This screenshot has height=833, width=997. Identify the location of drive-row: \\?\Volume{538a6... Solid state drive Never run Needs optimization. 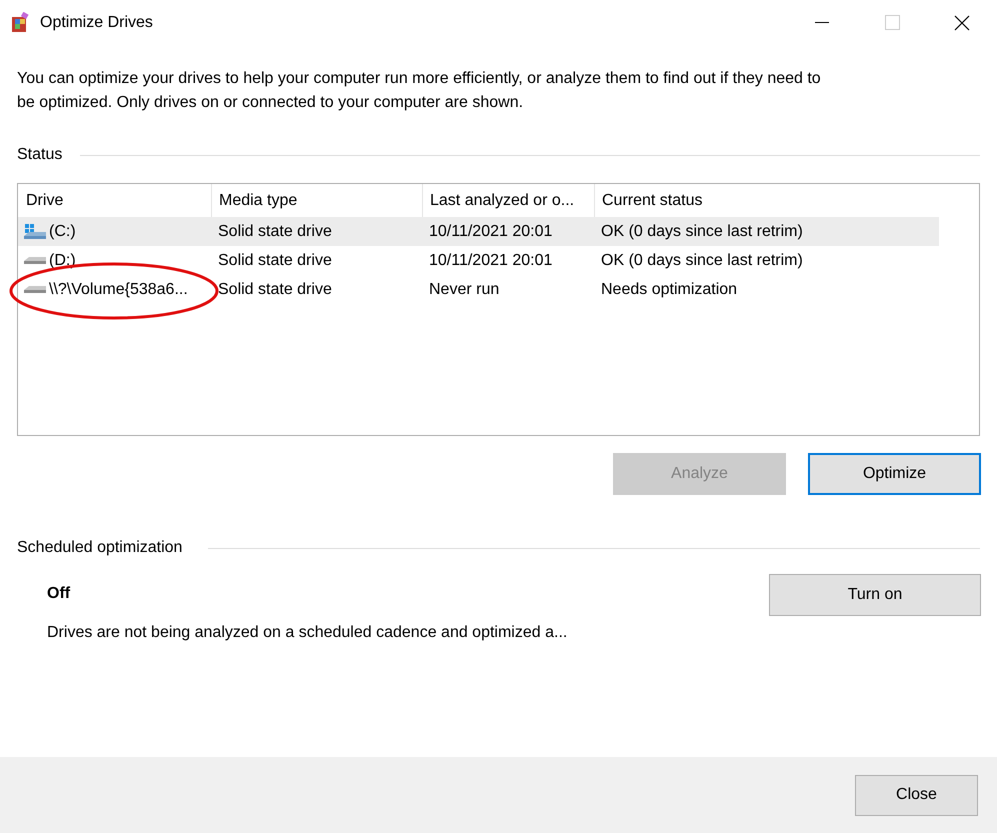
(478, 289).